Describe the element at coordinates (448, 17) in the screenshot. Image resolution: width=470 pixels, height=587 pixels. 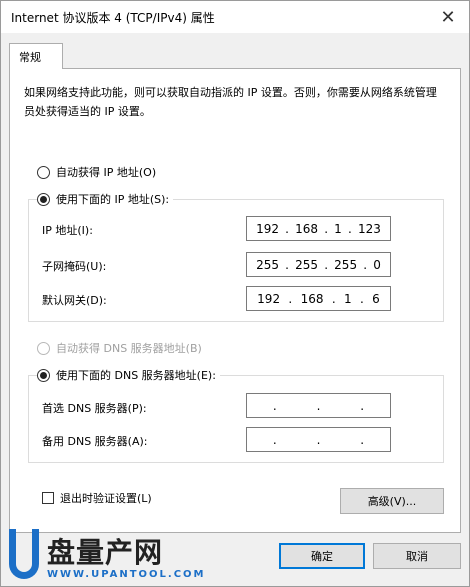
I see `close-icon: ✕` at that location.